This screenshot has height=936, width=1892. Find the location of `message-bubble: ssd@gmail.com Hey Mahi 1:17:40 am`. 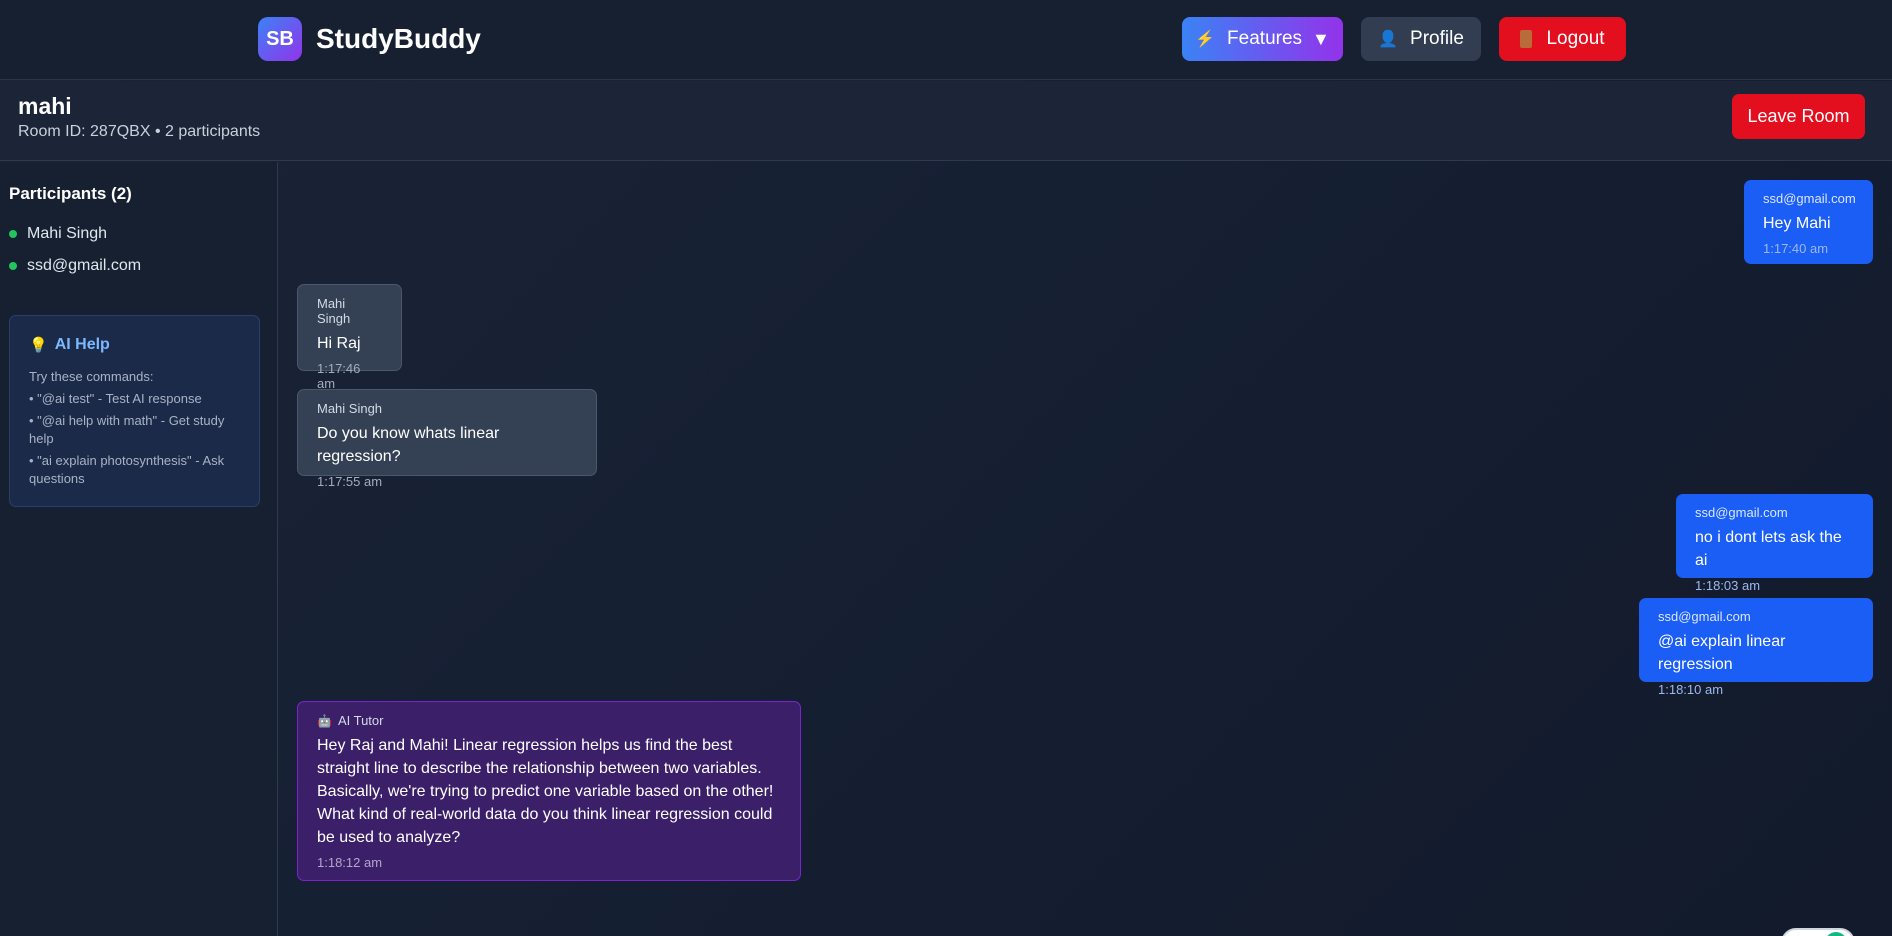

message-bubble: ssd@gmail.com Hey Mahi 1:17:40 am is located at coordinates (1808, 222).